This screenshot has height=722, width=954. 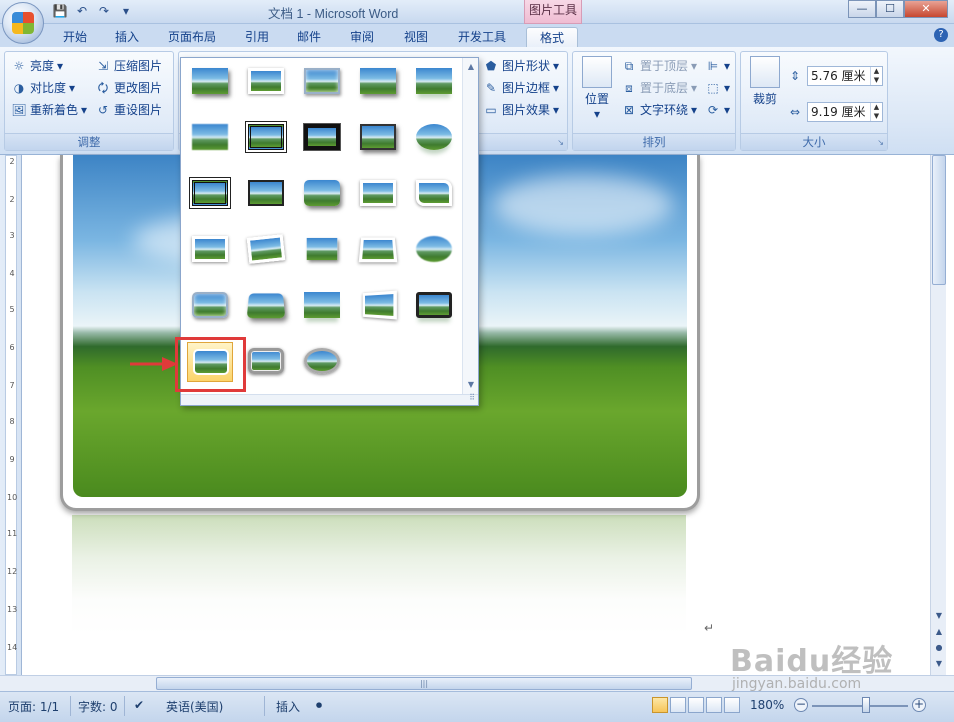 I want to click on dialog-launcher-icon: ↘, so click(x=560, y=142).